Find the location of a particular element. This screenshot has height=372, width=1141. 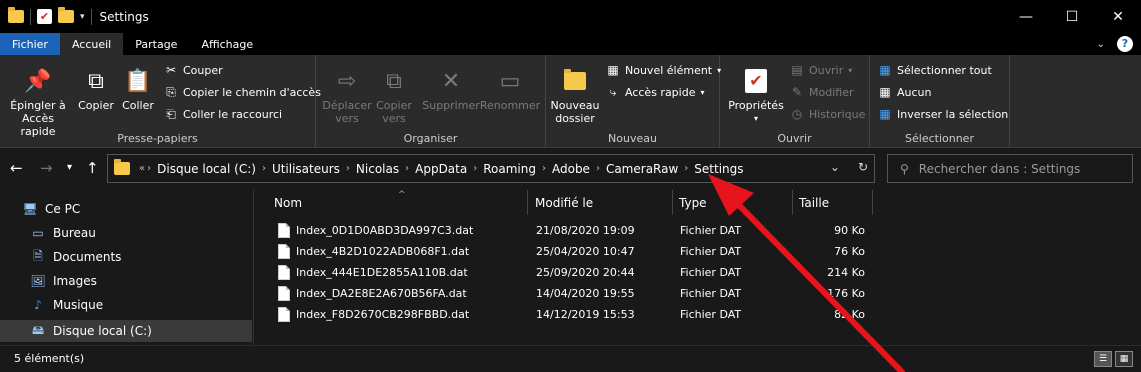

forward-arrow-icon: → is located at coordinates (46, 168).